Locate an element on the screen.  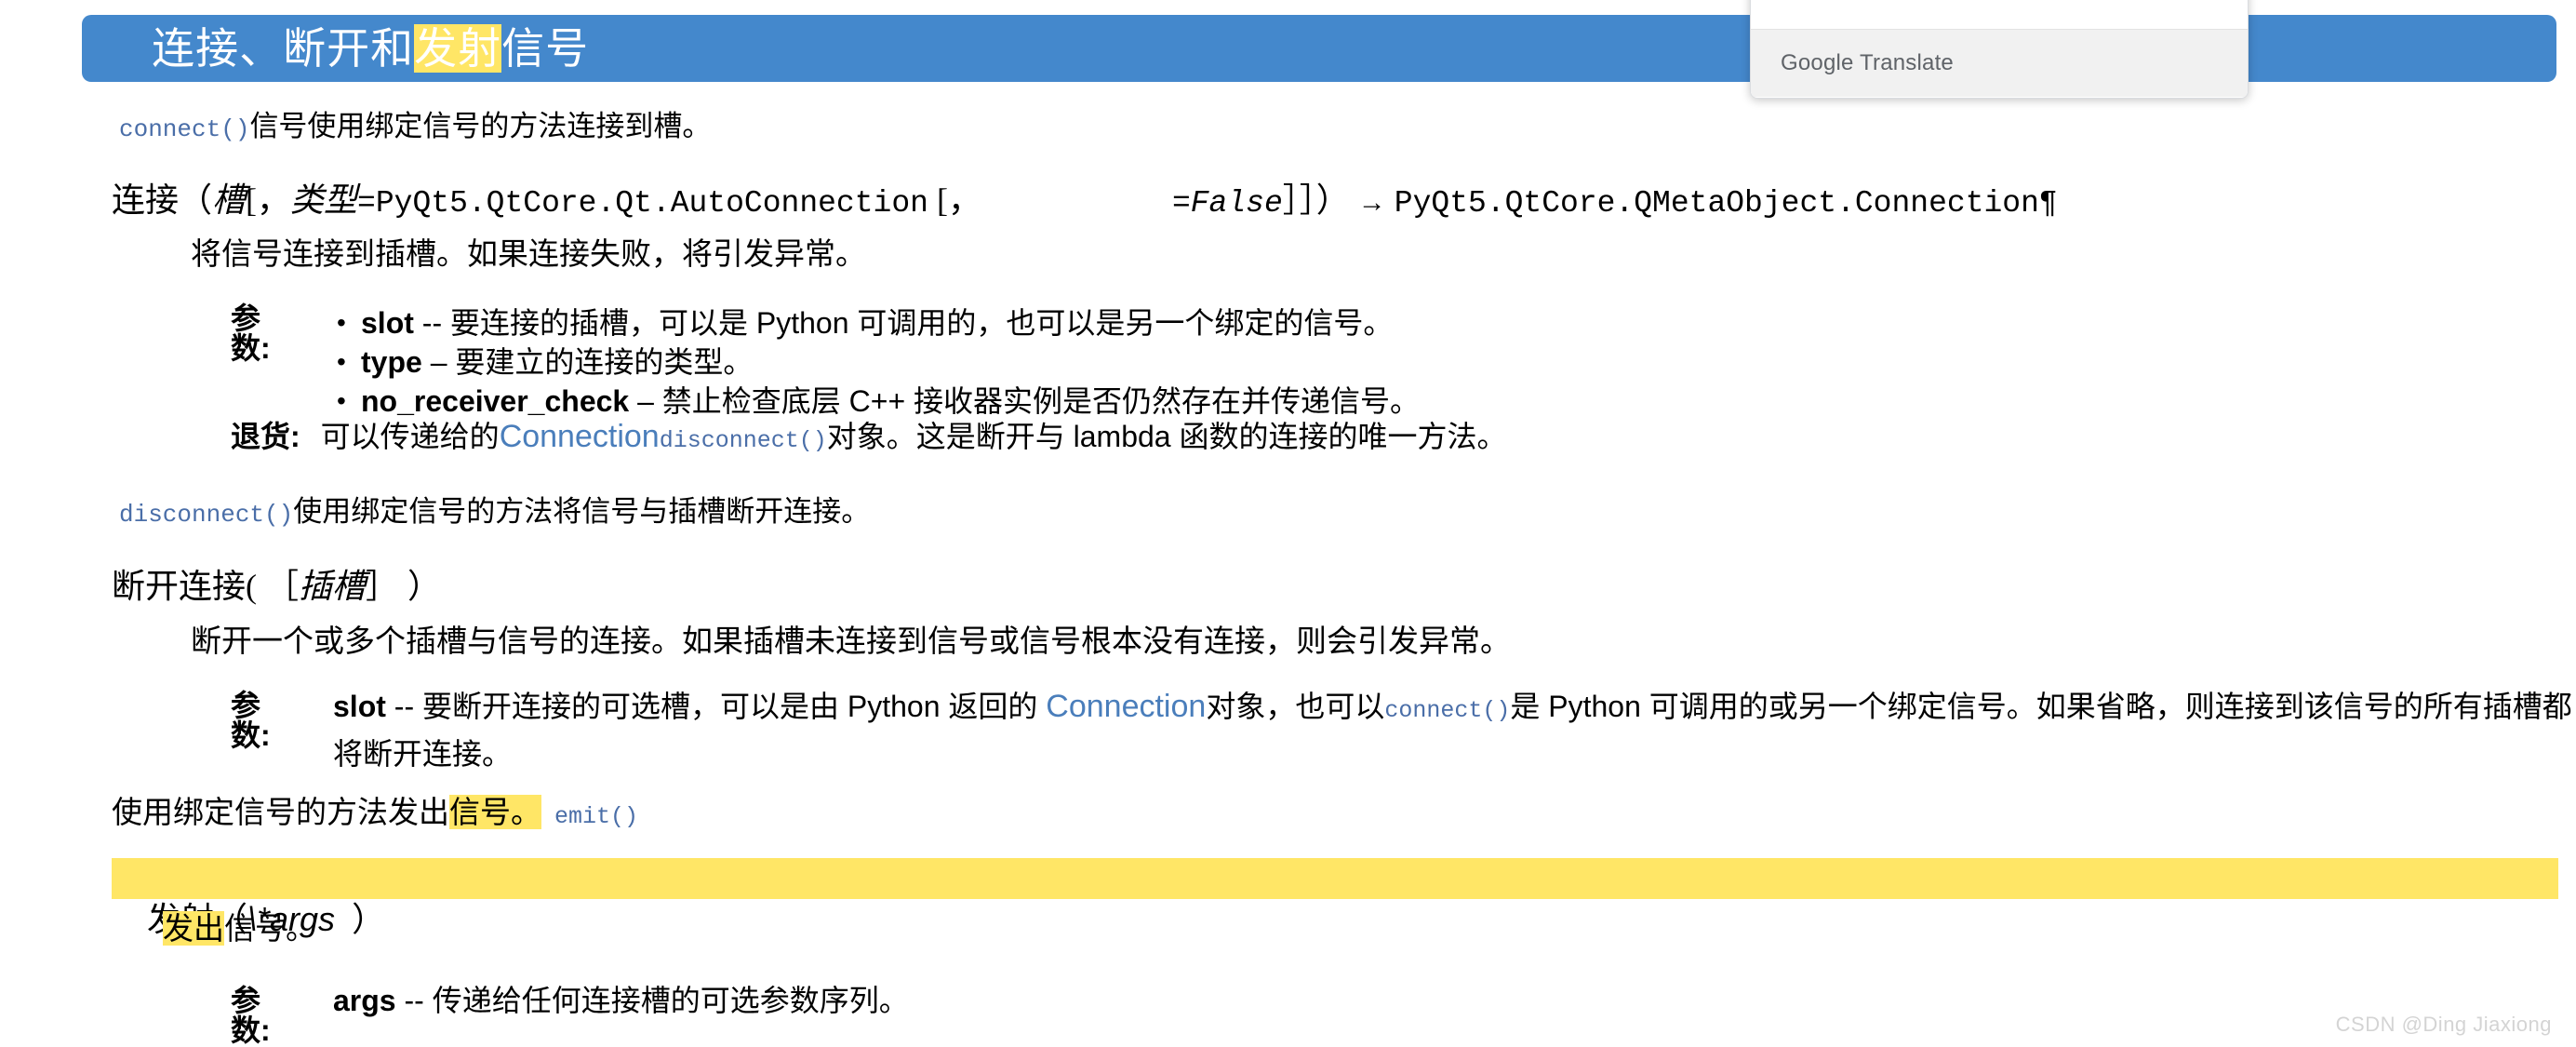
disconnect-param-line-2: 将断开连接。 is located at coordinates (423, 754).